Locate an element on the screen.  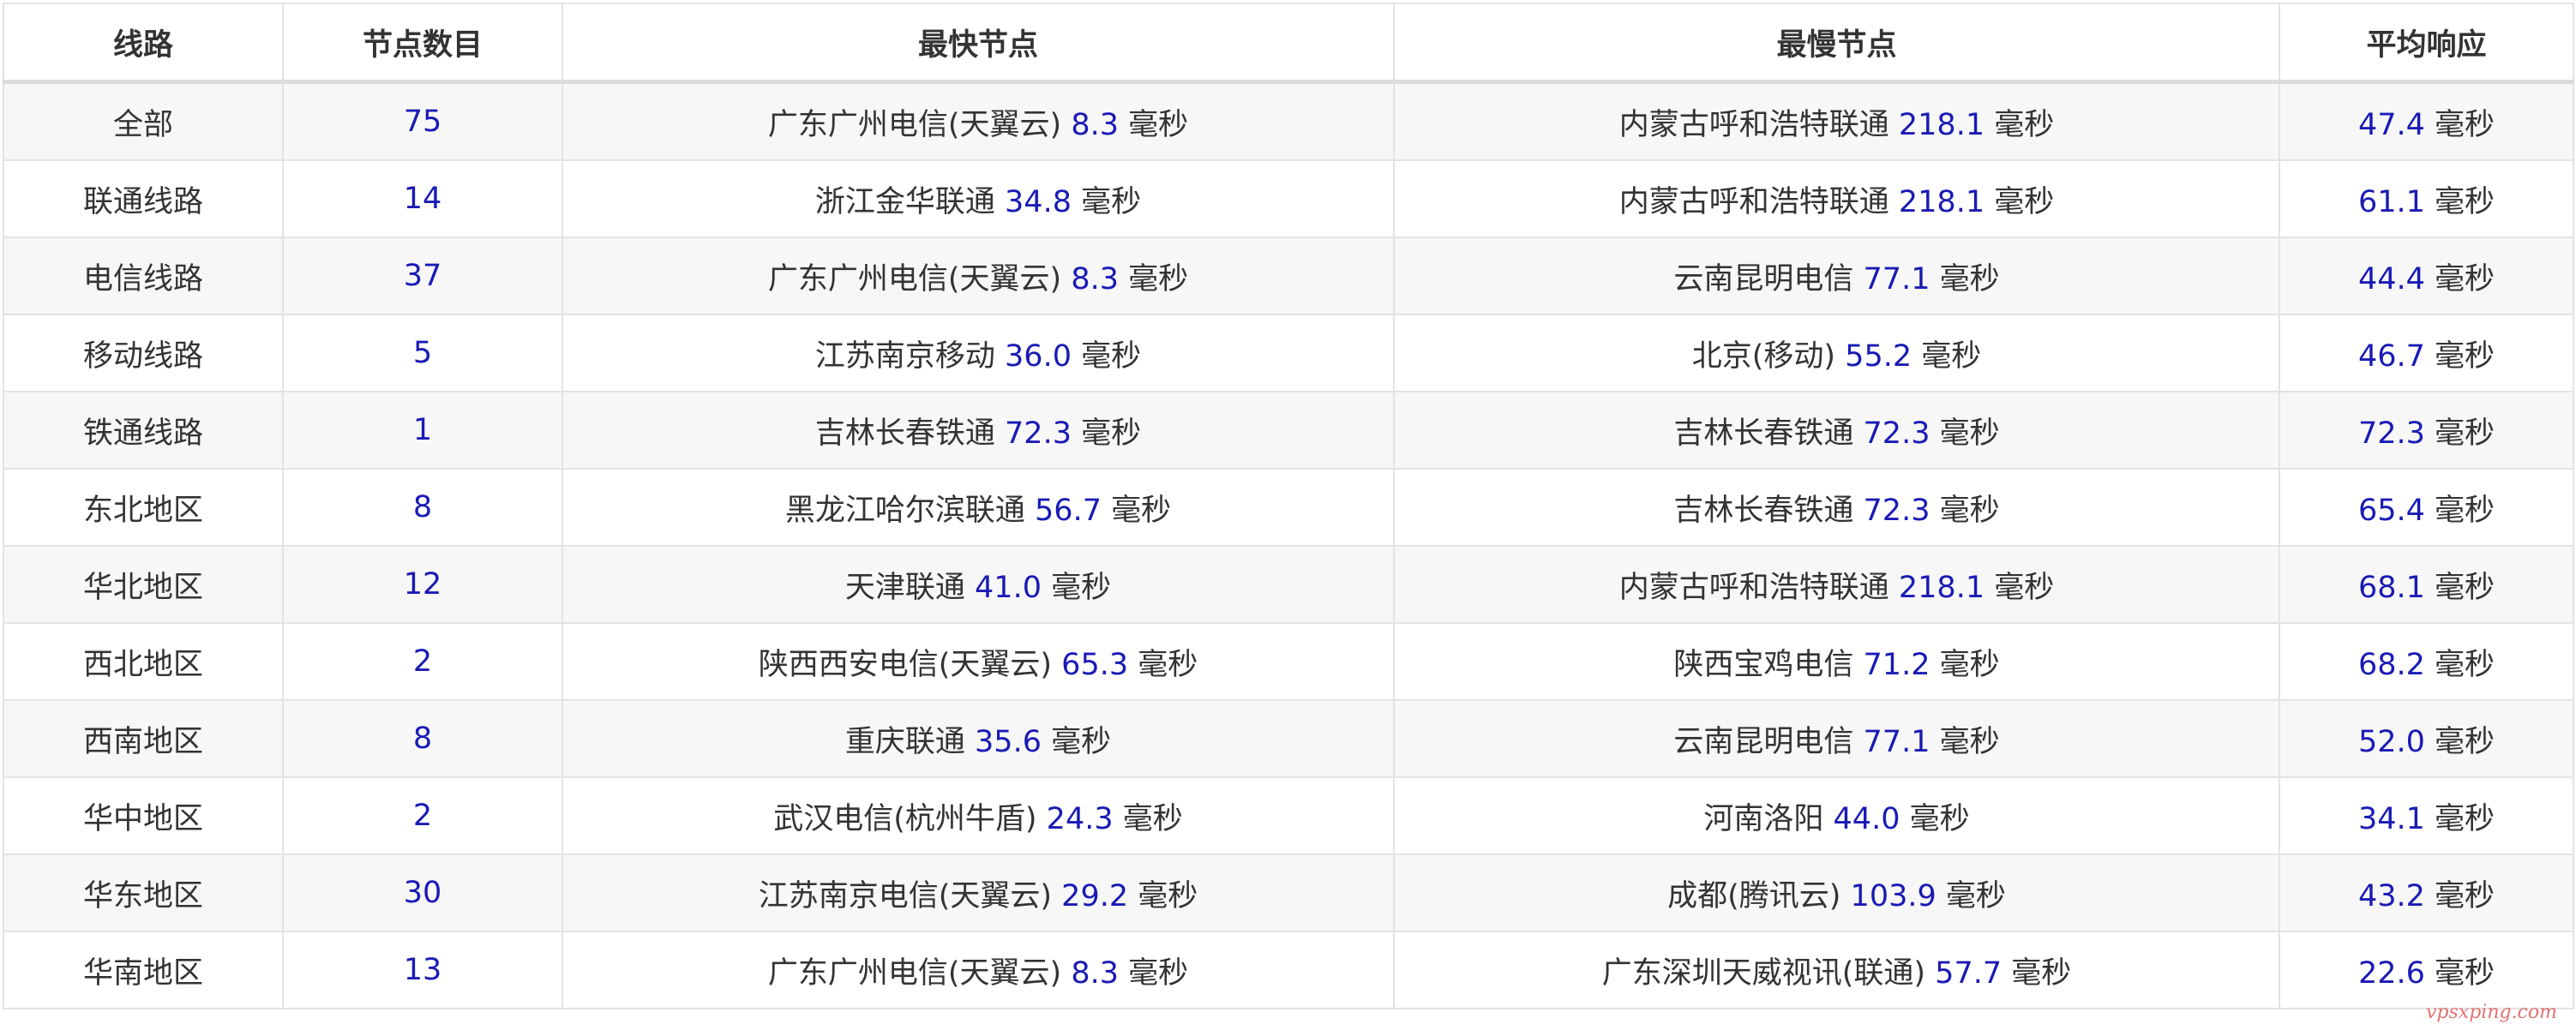
node-count-cell: 14 is located at coordinates (422, 198).